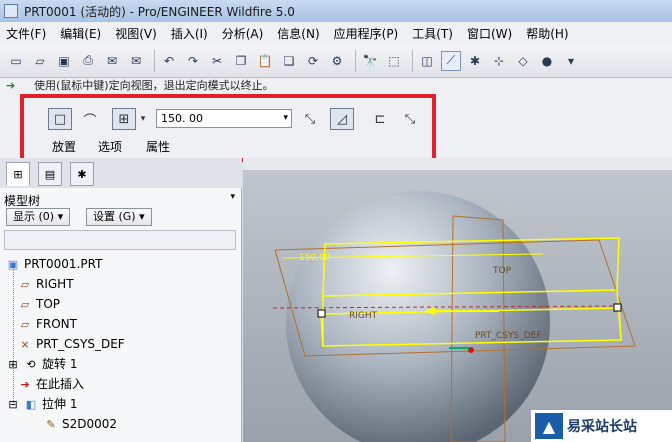 This screenshot has width=672, height=442. What do you see at coordinates (122, 364) in the screenshot?
I see `tree-item-revolve: ⊞ ⟲ 旋转 1` at bounding box center [122, 364].